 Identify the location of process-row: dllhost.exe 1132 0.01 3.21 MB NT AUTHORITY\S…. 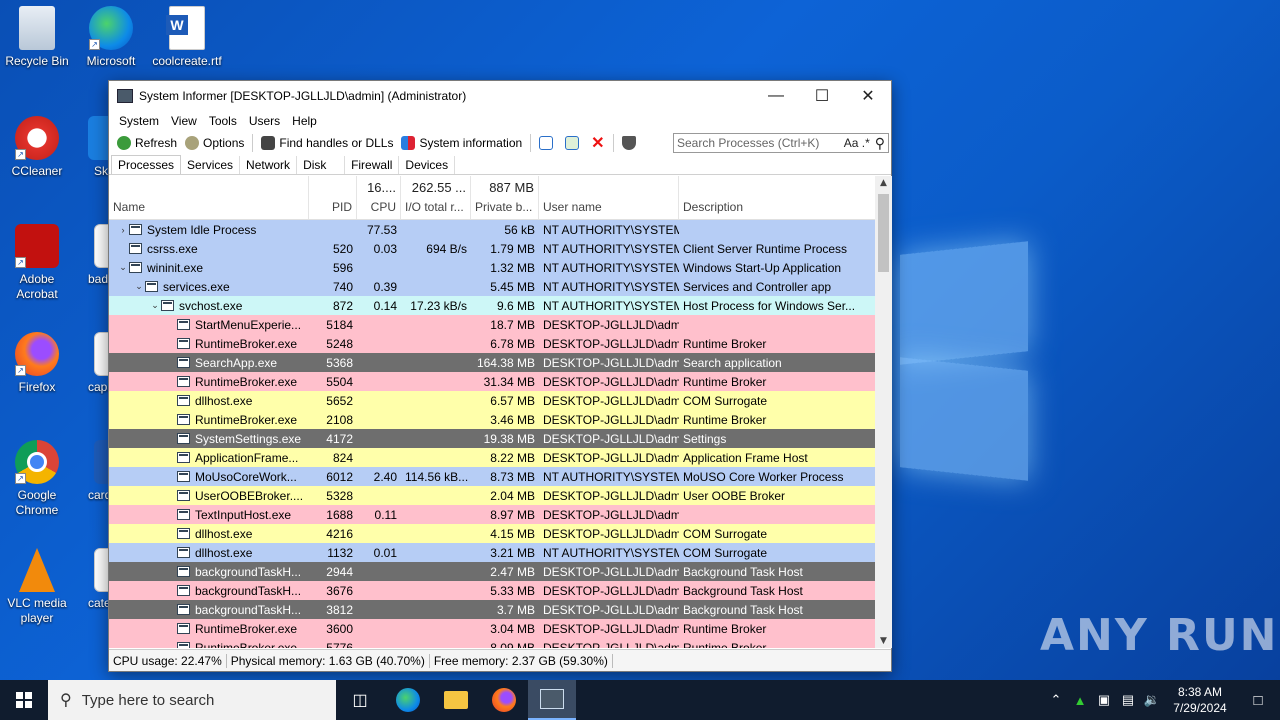
(492, 552).